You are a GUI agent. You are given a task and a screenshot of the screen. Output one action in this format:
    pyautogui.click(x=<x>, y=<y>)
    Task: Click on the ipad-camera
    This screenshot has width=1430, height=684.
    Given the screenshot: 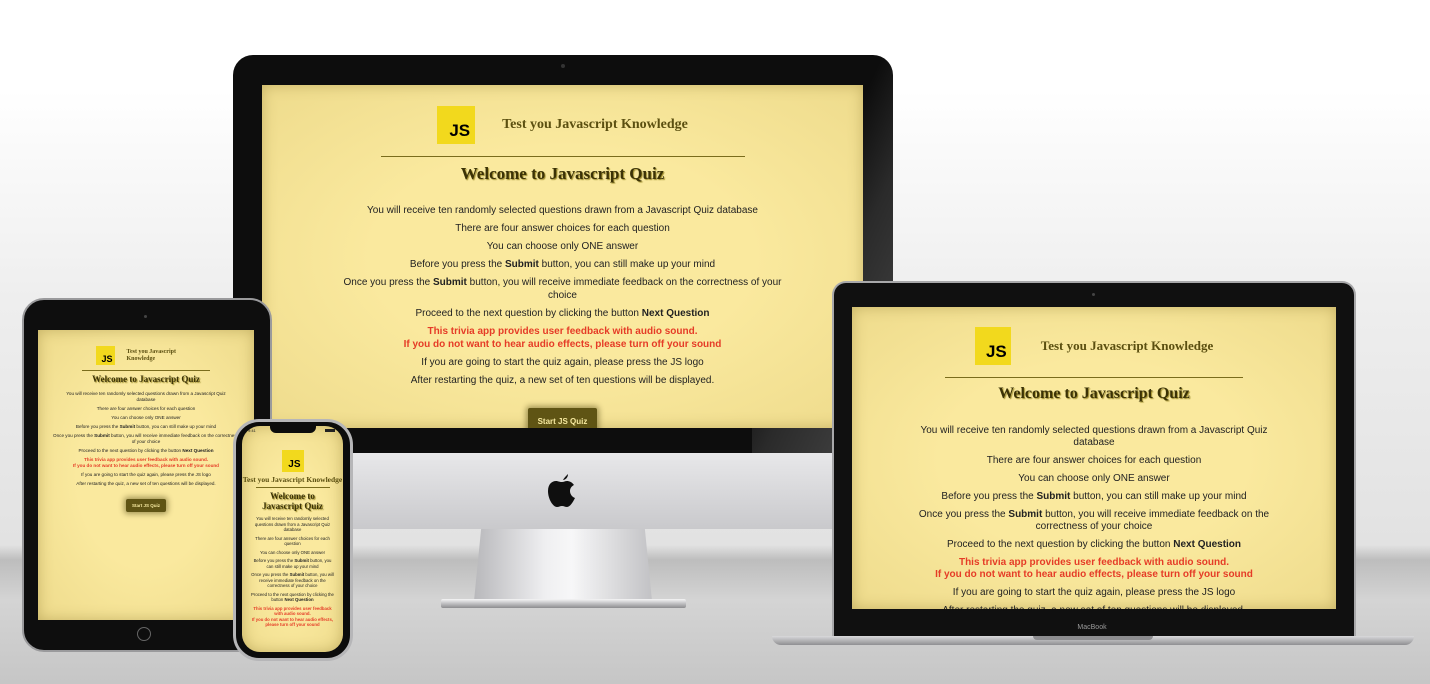 What is the action you would take?
    pyautogui.click(x=145, y=316)
    